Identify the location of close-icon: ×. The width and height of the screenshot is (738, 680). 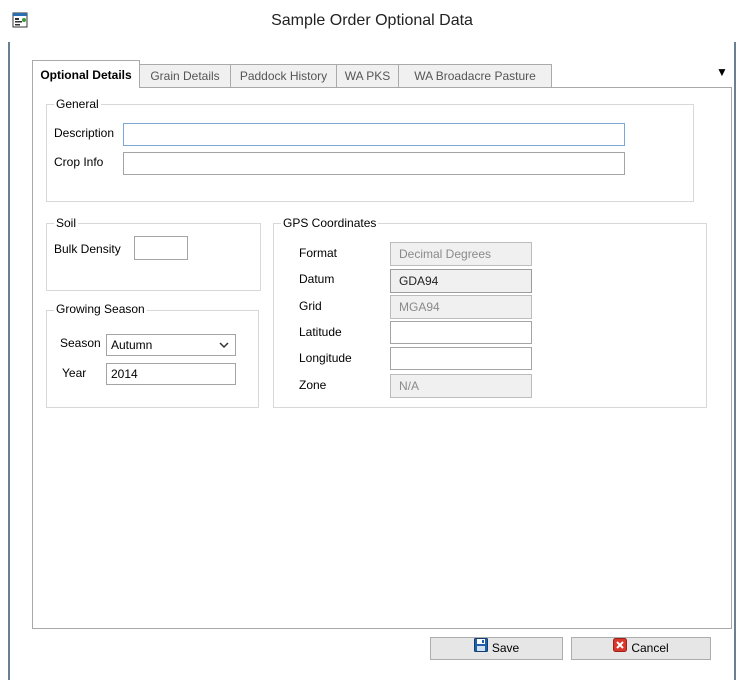
(722, 17).